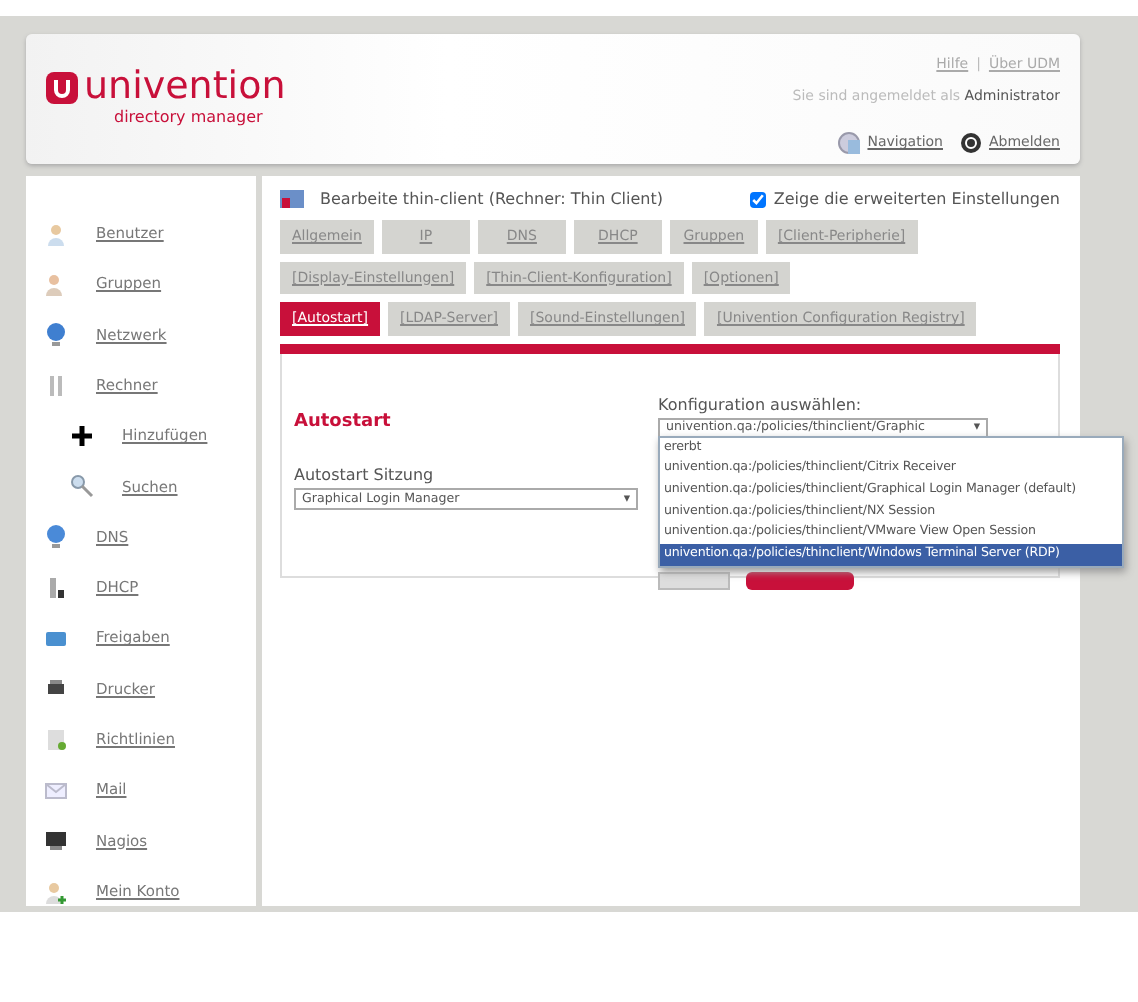 This screenshot has width=1138, height=1002. What do you see at coordinates (82, 486) in the screenshot?
I see `search-icon` at bounding box center [82, 486].